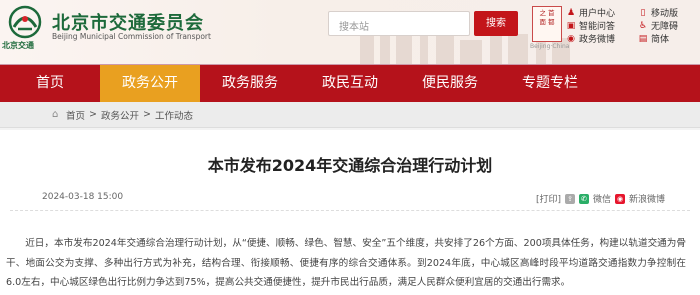 Image resolution: width=700 pixels, height=295 pixels. What do you see at coordinates (571, 25) in the screenshot?
I see `chat-icon: ▣` at bounding box center [571, 25].